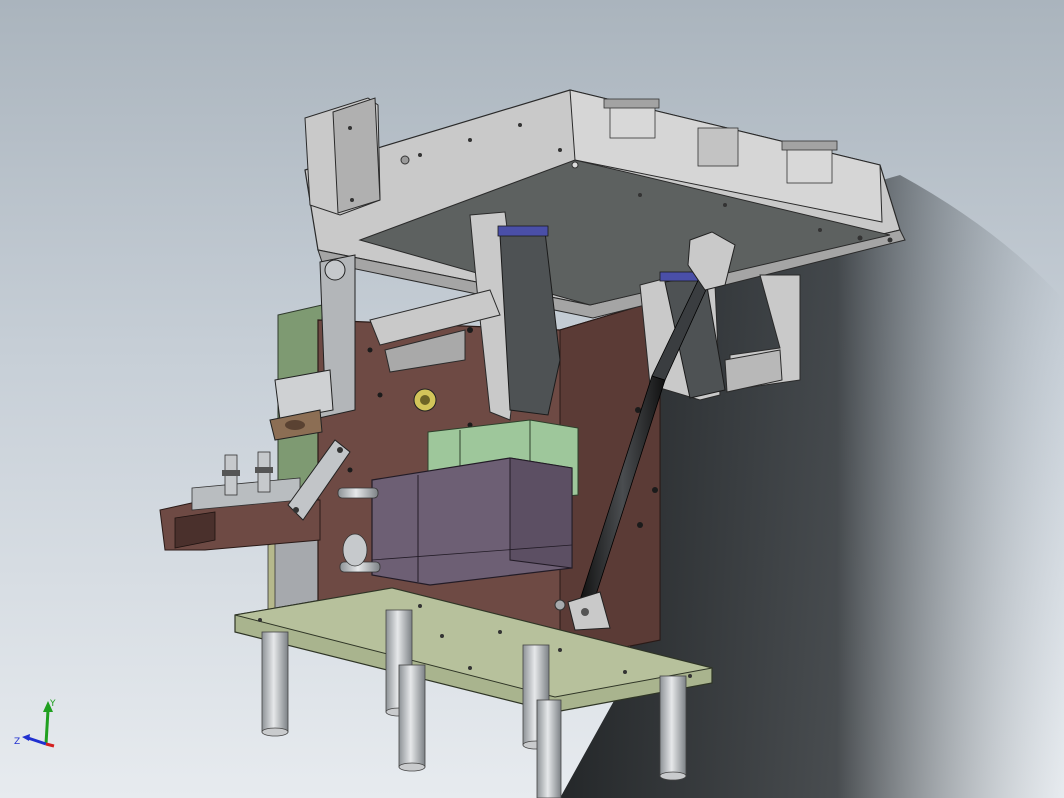 The width and height of the screenshot is (1064, 798). I want to click on coordinate-triad: Y Z, so click(35, 723).